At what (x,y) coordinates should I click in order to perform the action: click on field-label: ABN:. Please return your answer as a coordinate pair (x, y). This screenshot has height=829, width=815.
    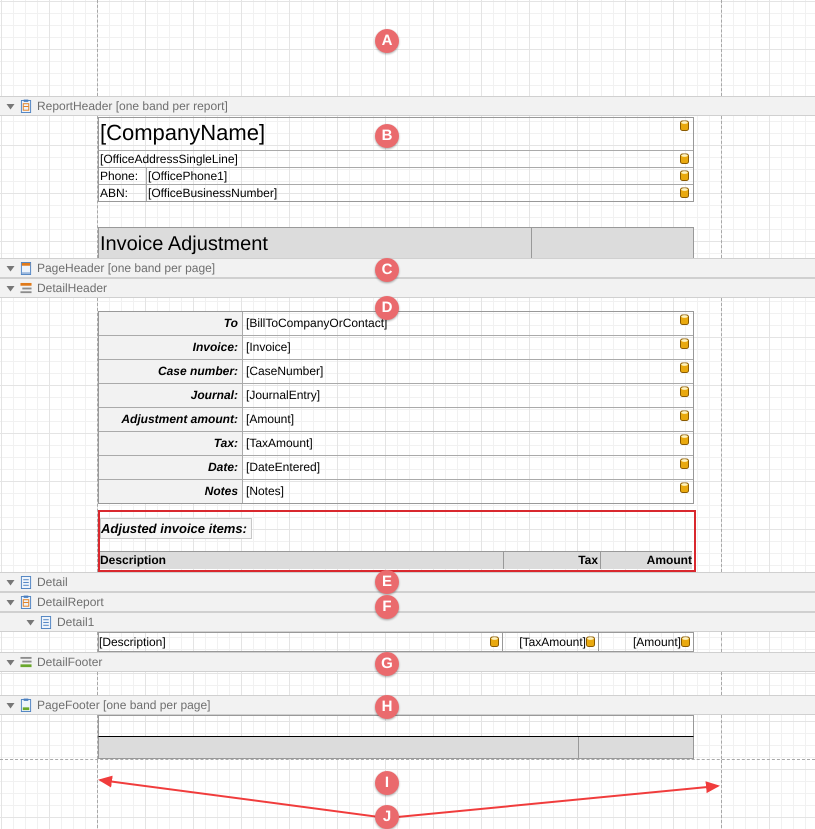
    Looking at the image, I should click on (123, 193).